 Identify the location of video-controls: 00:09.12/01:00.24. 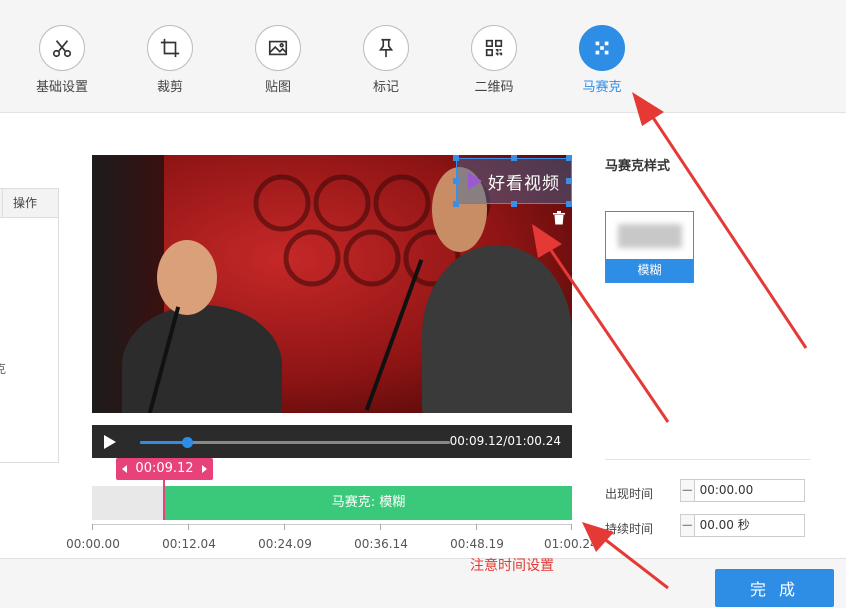
(332, 441).